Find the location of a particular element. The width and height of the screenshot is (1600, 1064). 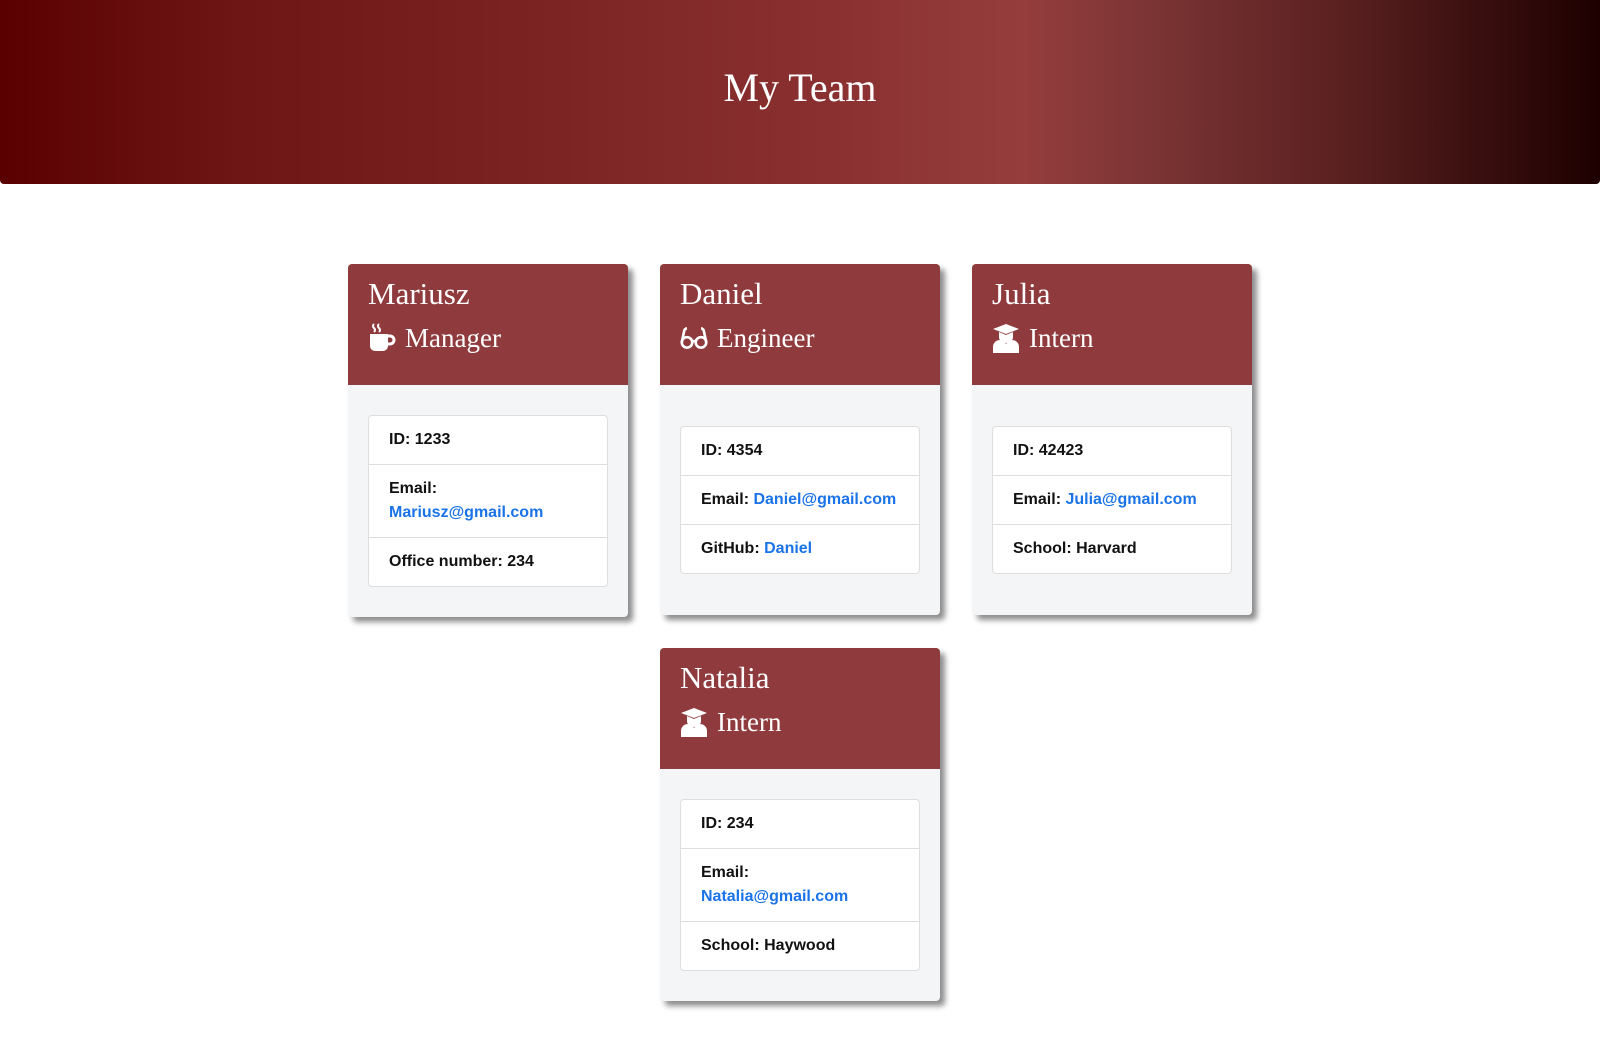

employee-school: School: Haywood is located at coordinates (800, 945).